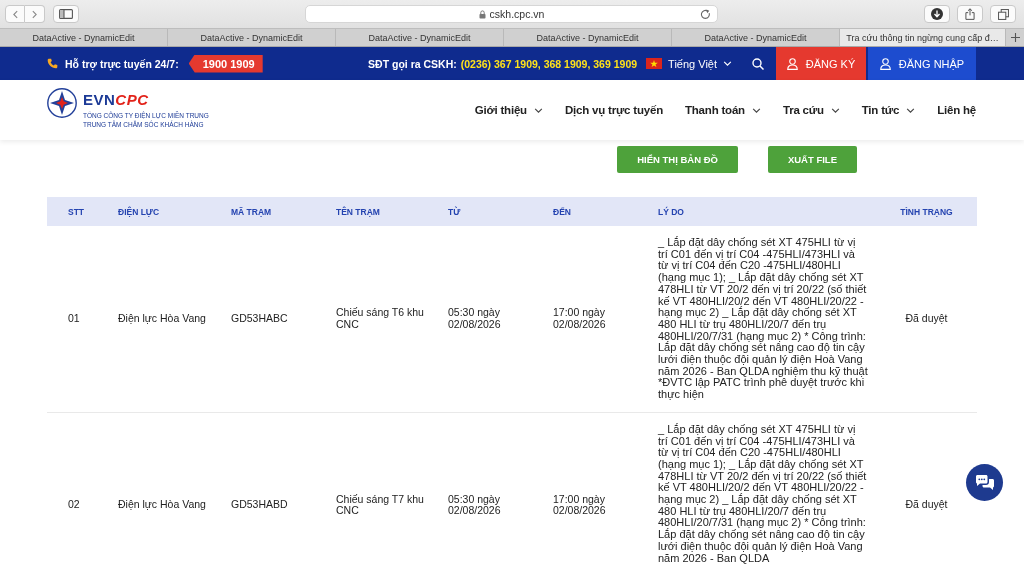  I want to click on cskh-label: SĐT gọi ra CSKH:, so click(412, 63).